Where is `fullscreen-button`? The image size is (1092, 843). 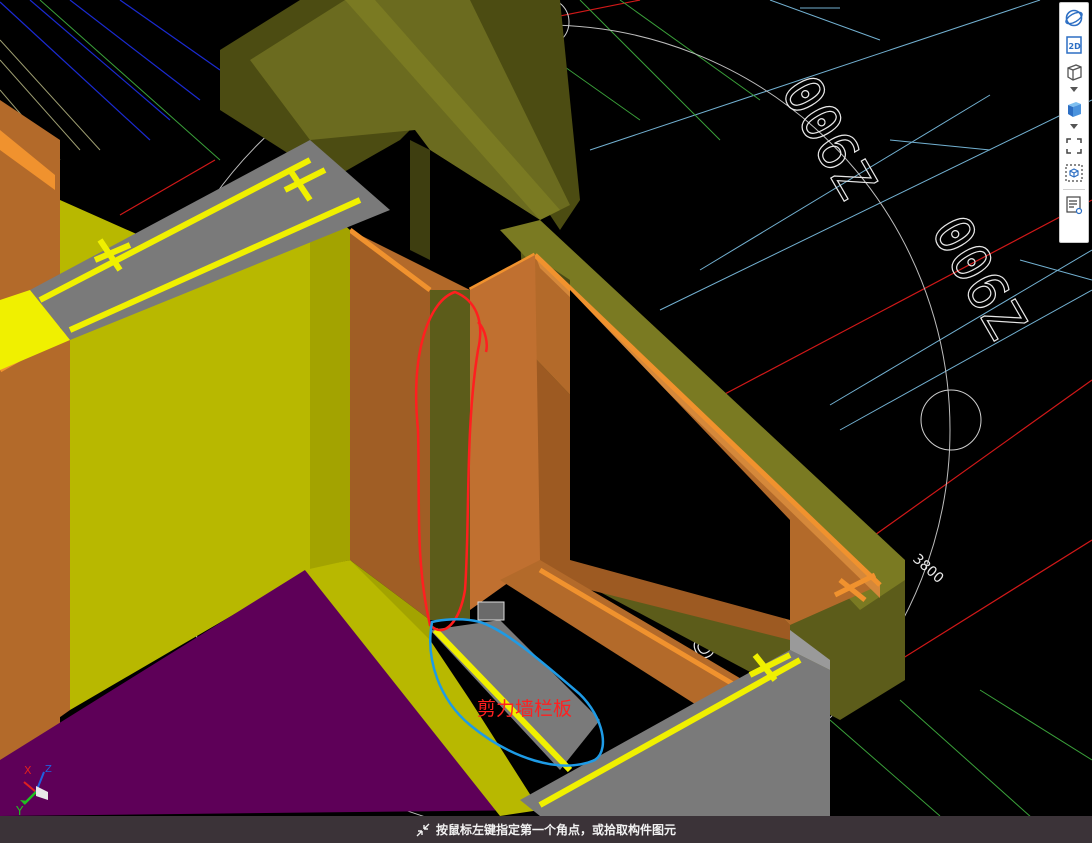
fullscreen-button is located at coordinates (1074, 146).